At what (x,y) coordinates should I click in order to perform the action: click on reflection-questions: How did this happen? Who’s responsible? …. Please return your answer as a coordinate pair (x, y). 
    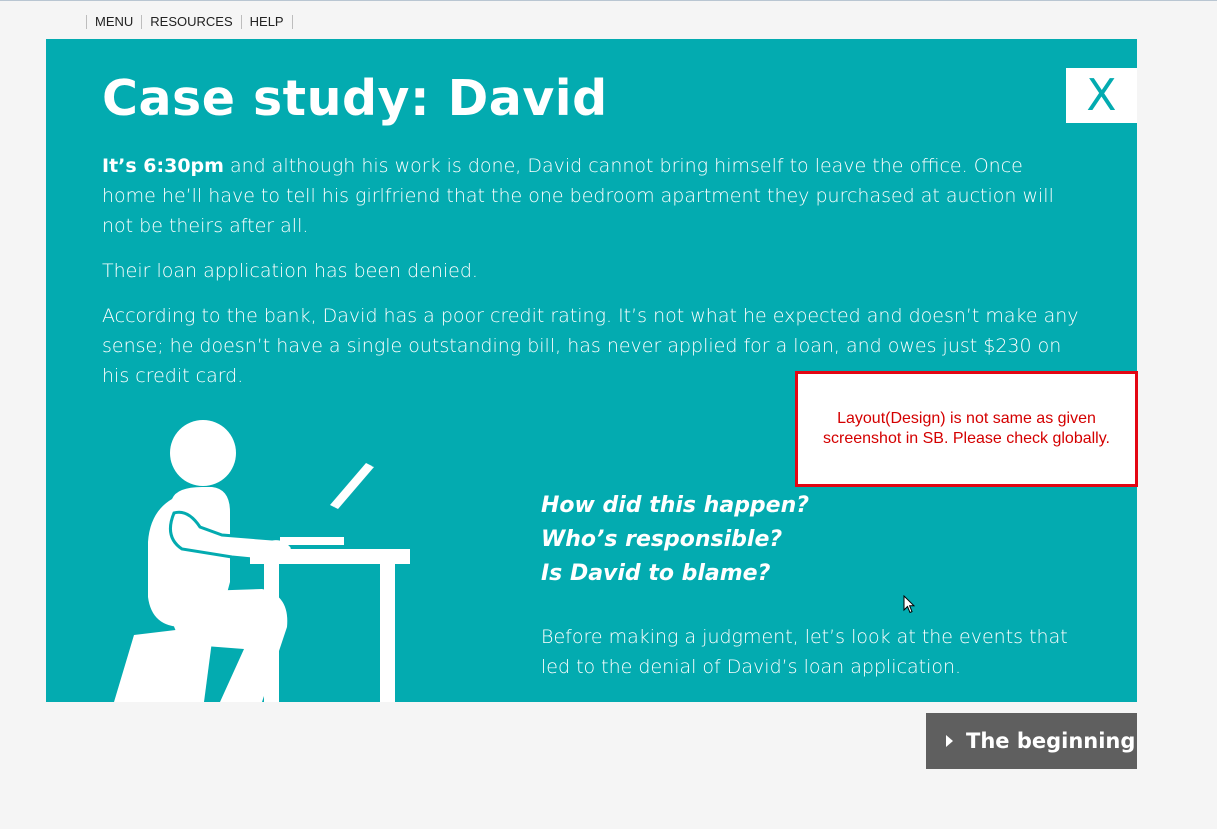
    Looking at the image, I should click on (675, 540).